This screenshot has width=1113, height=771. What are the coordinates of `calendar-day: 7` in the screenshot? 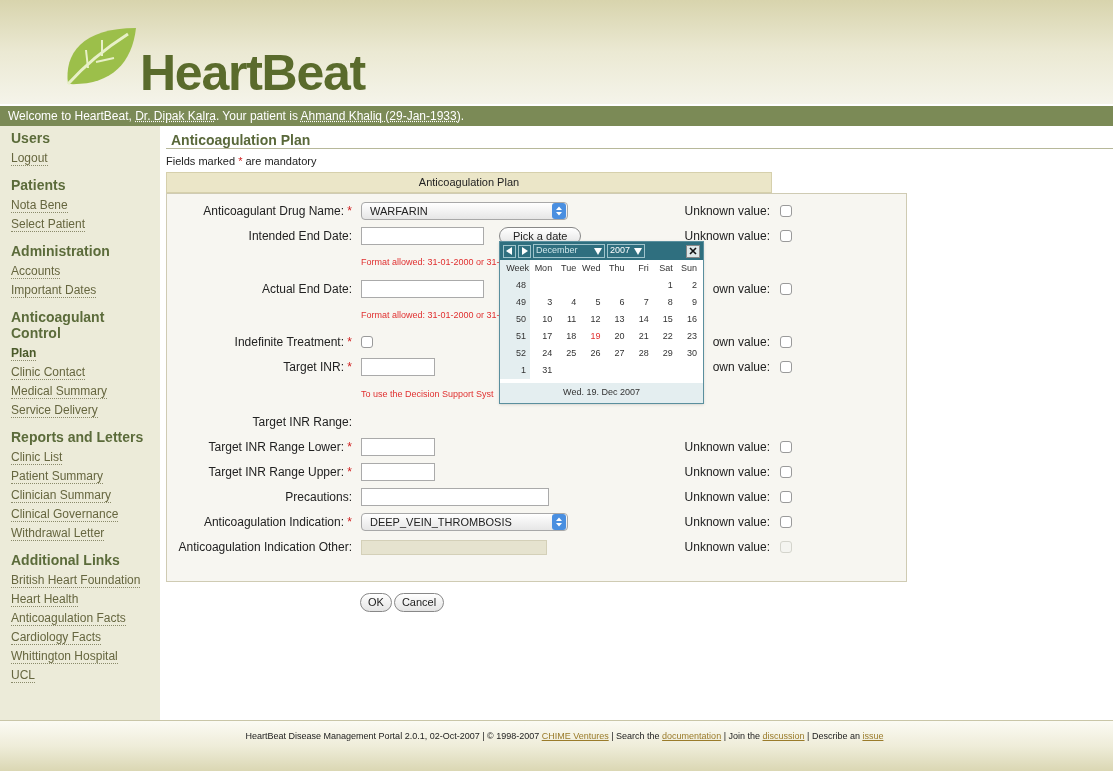 It's located at (638, 302).